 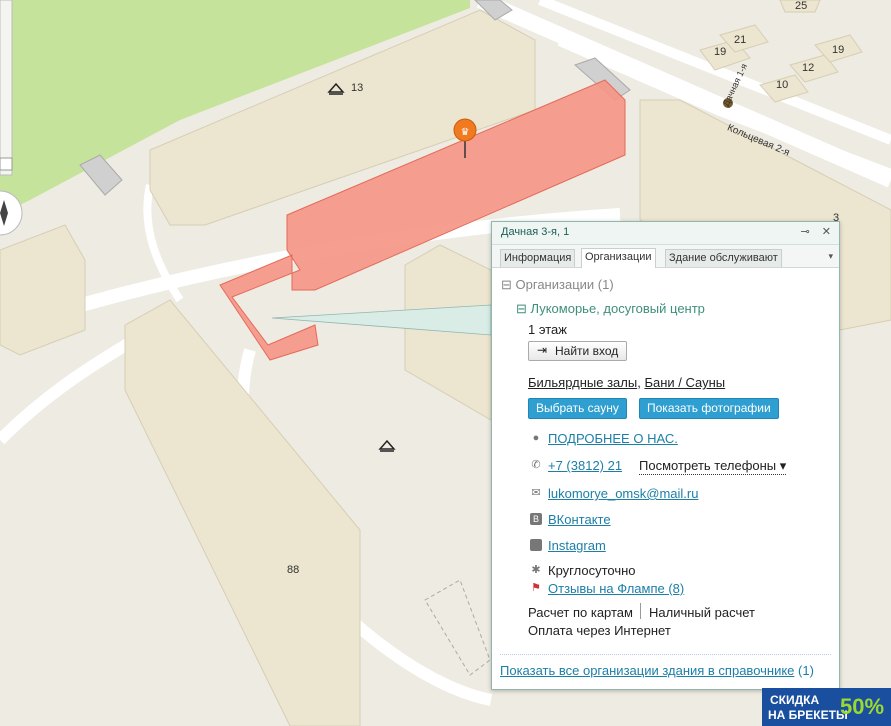 I want to click on email-link: lukomorye_omsk@mail.ru, so click(x=623, y=493).